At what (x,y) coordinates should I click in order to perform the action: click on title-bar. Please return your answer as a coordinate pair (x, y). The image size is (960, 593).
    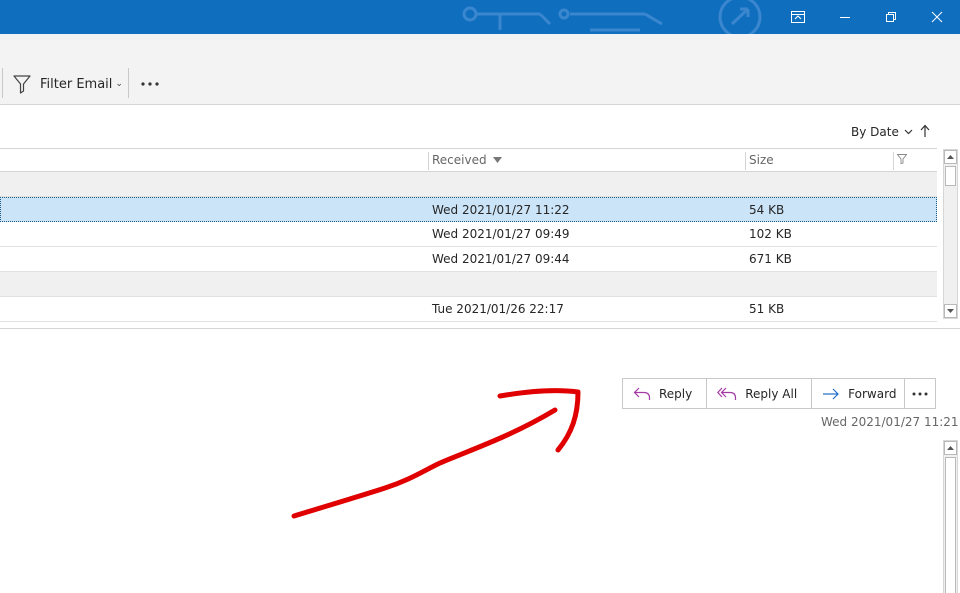
    Looking at the image, I should click on (480, 17).